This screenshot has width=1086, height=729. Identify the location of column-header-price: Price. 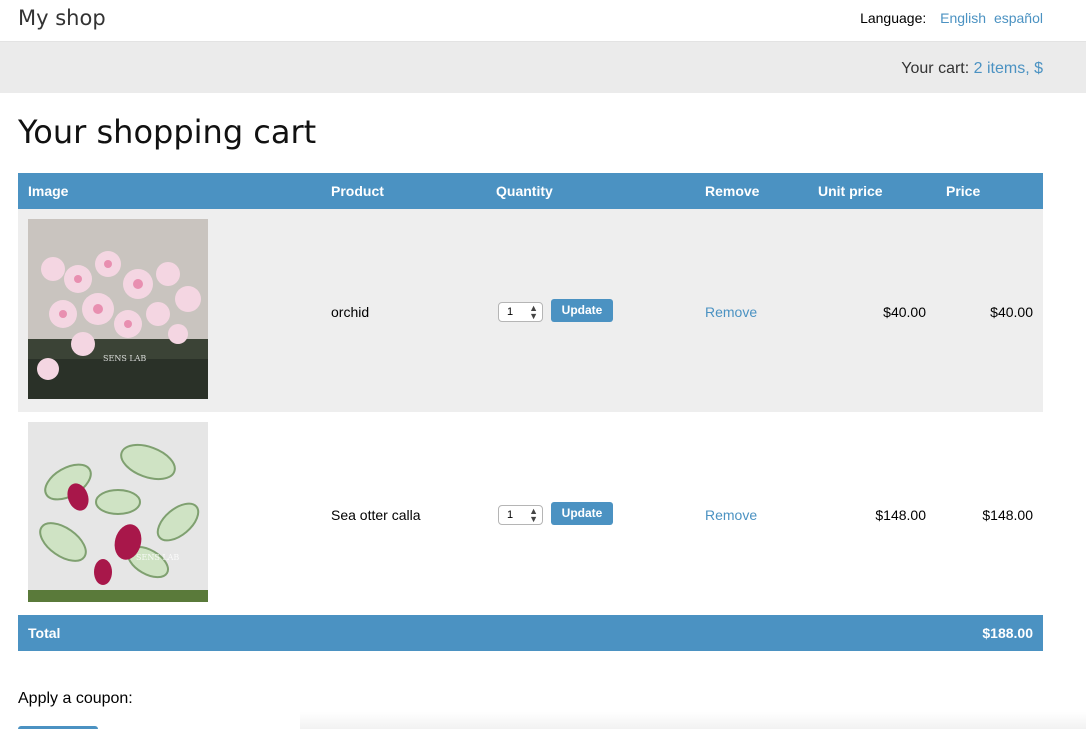
(963, 191).